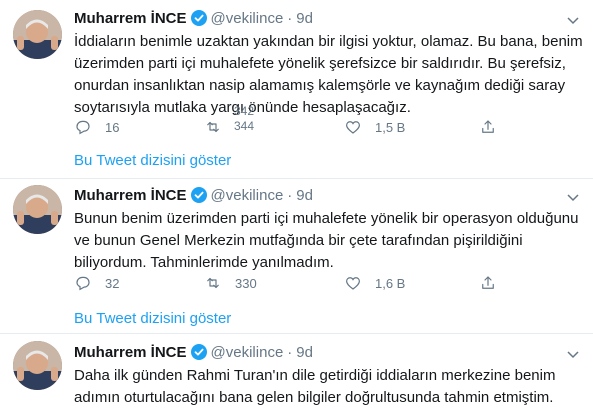 Image resolution: width=593 pixels, height=413 pixels. What do you see at coordinates (244, 111) in the screenshot?
I see `retweet-count-previous: 342` at bounding box center [244, 111].